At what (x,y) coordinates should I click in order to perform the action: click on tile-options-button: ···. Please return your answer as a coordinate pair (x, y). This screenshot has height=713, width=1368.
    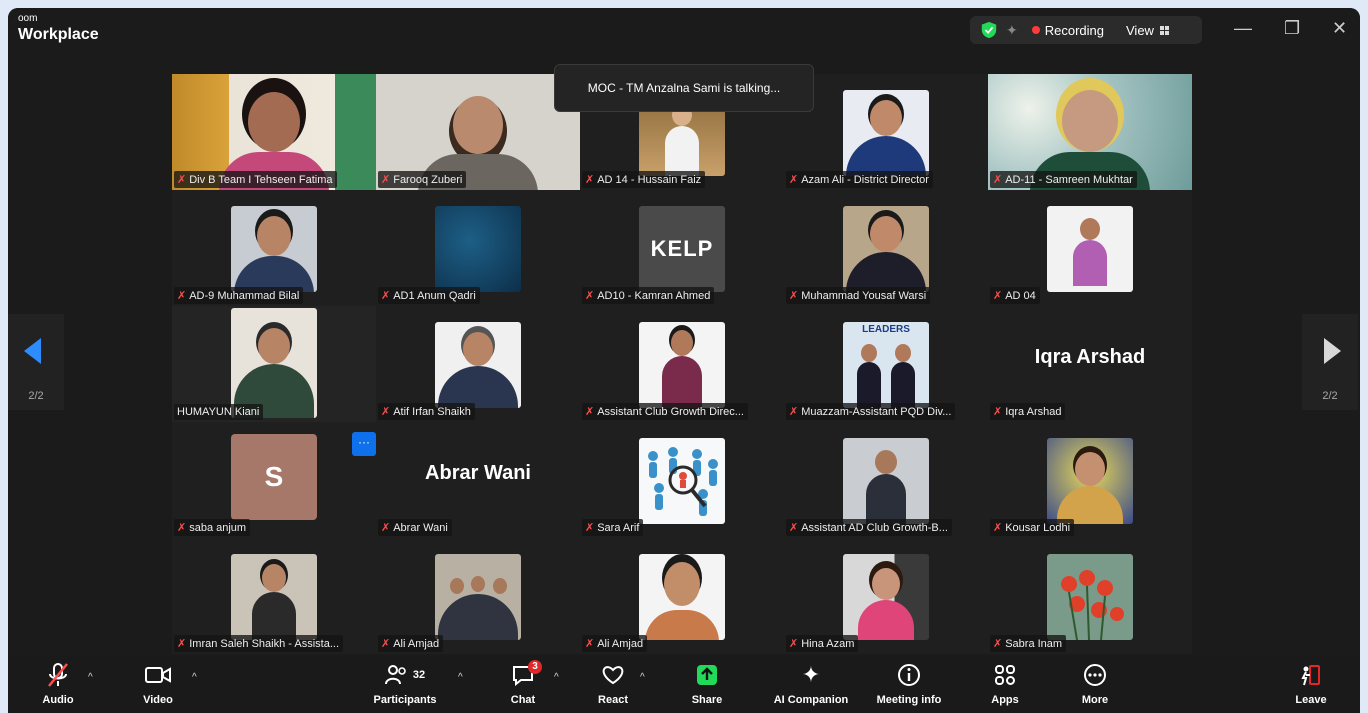
    Looking at the image, I should click on (364, 444).